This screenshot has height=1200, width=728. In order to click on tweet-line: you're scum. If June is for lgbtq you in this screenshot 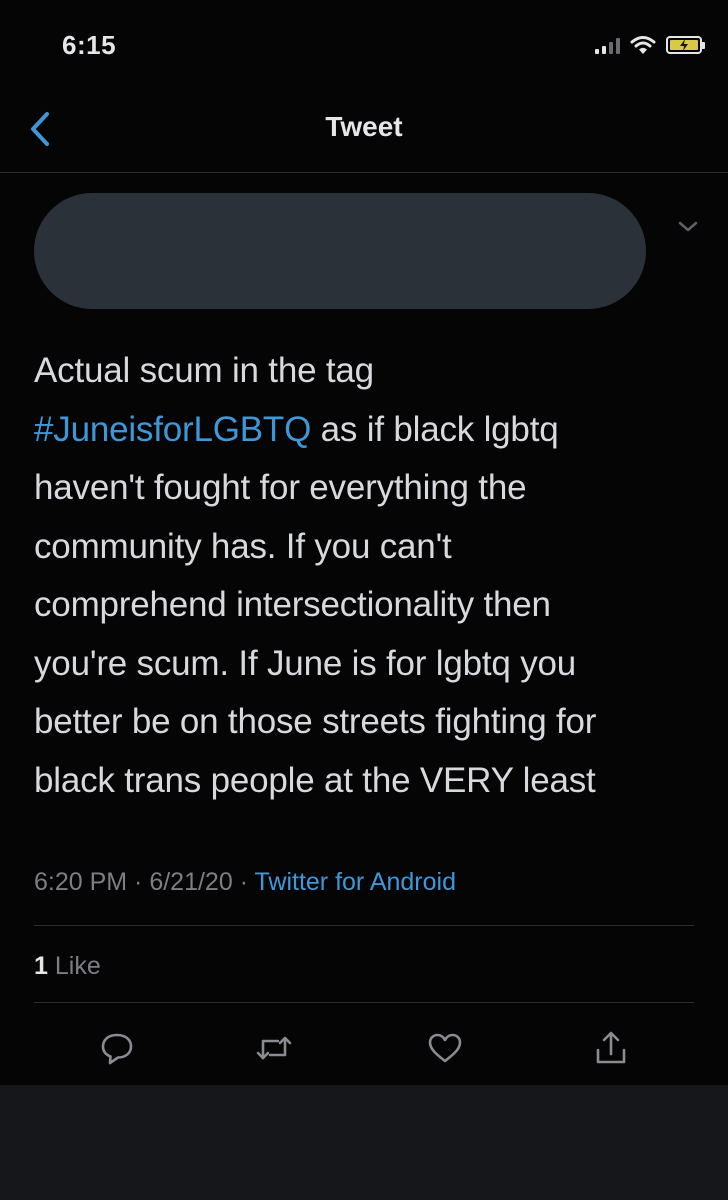, I will do `click(305, 663)`.